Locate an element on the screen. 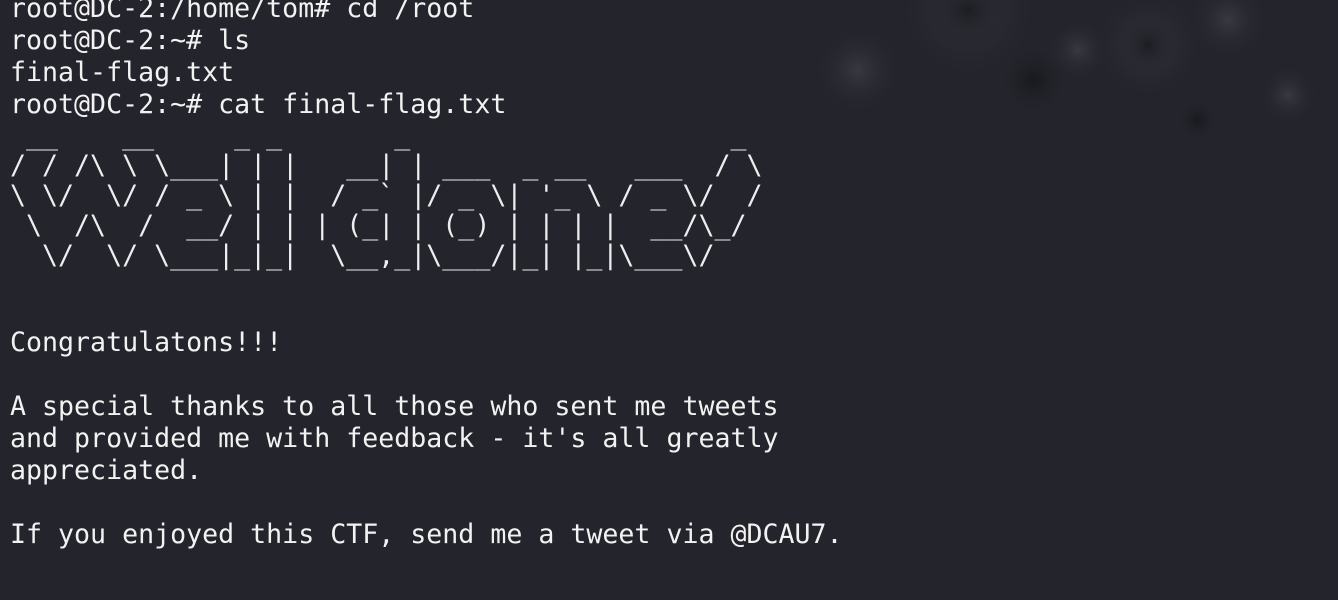 The height and width of the screenshot is (600, 1338). ls-output: final-flag.txt is located at coordinates (122, 72).